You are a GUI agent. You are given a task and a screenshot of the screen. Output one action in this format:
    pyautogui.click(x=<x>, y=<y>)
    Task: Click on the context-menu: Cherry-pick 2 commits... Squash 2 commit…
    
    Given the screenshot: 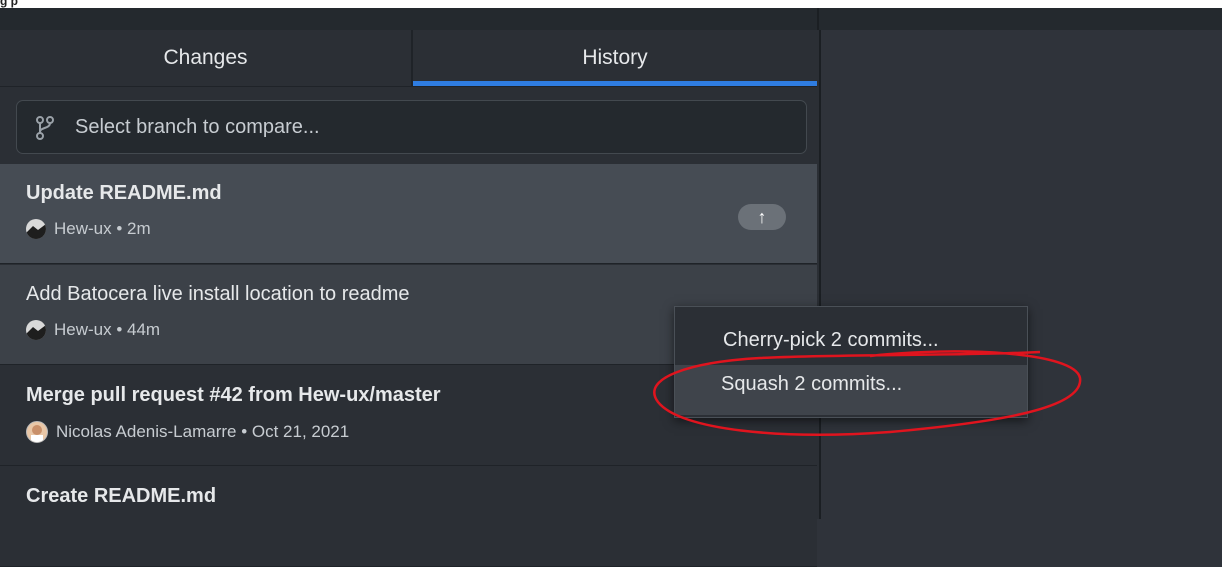 What is the action you would take?
    pyautogui.click(x=851, y=362)
    